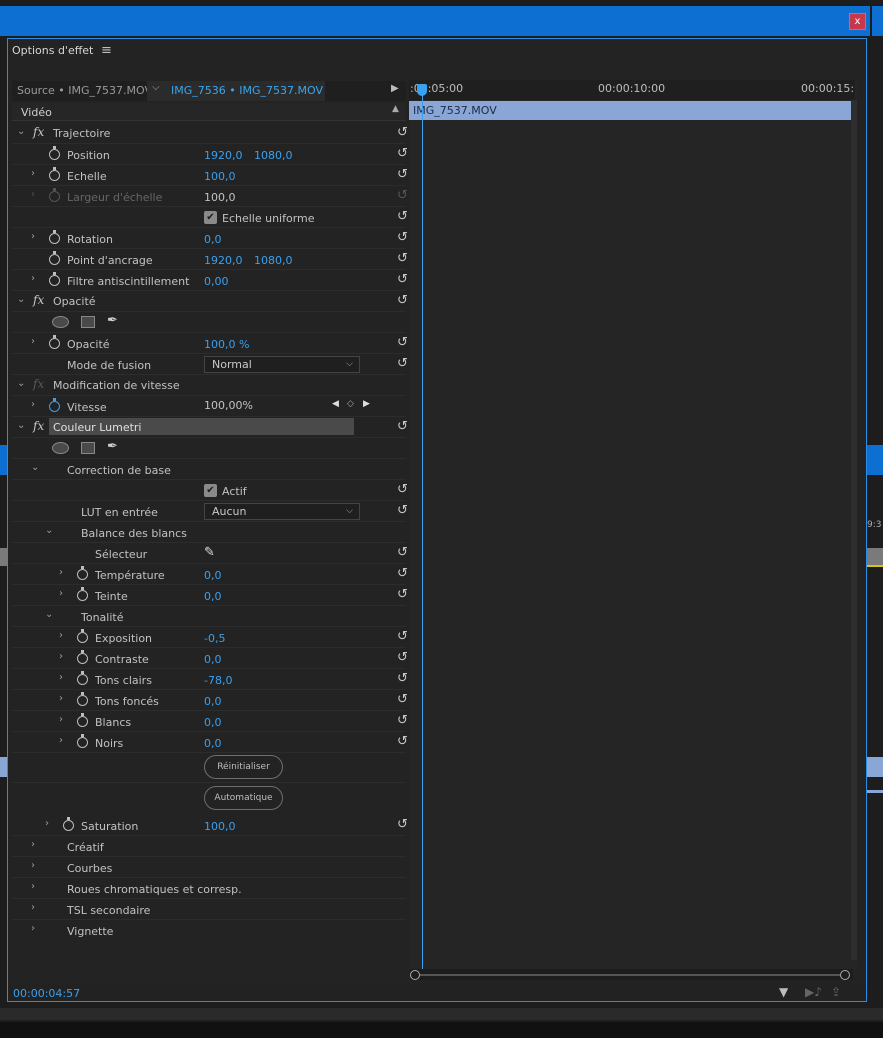 This screenshot has width=883, height=1038. I want to click on actif-checkbox: ✔, so click(210, 490).